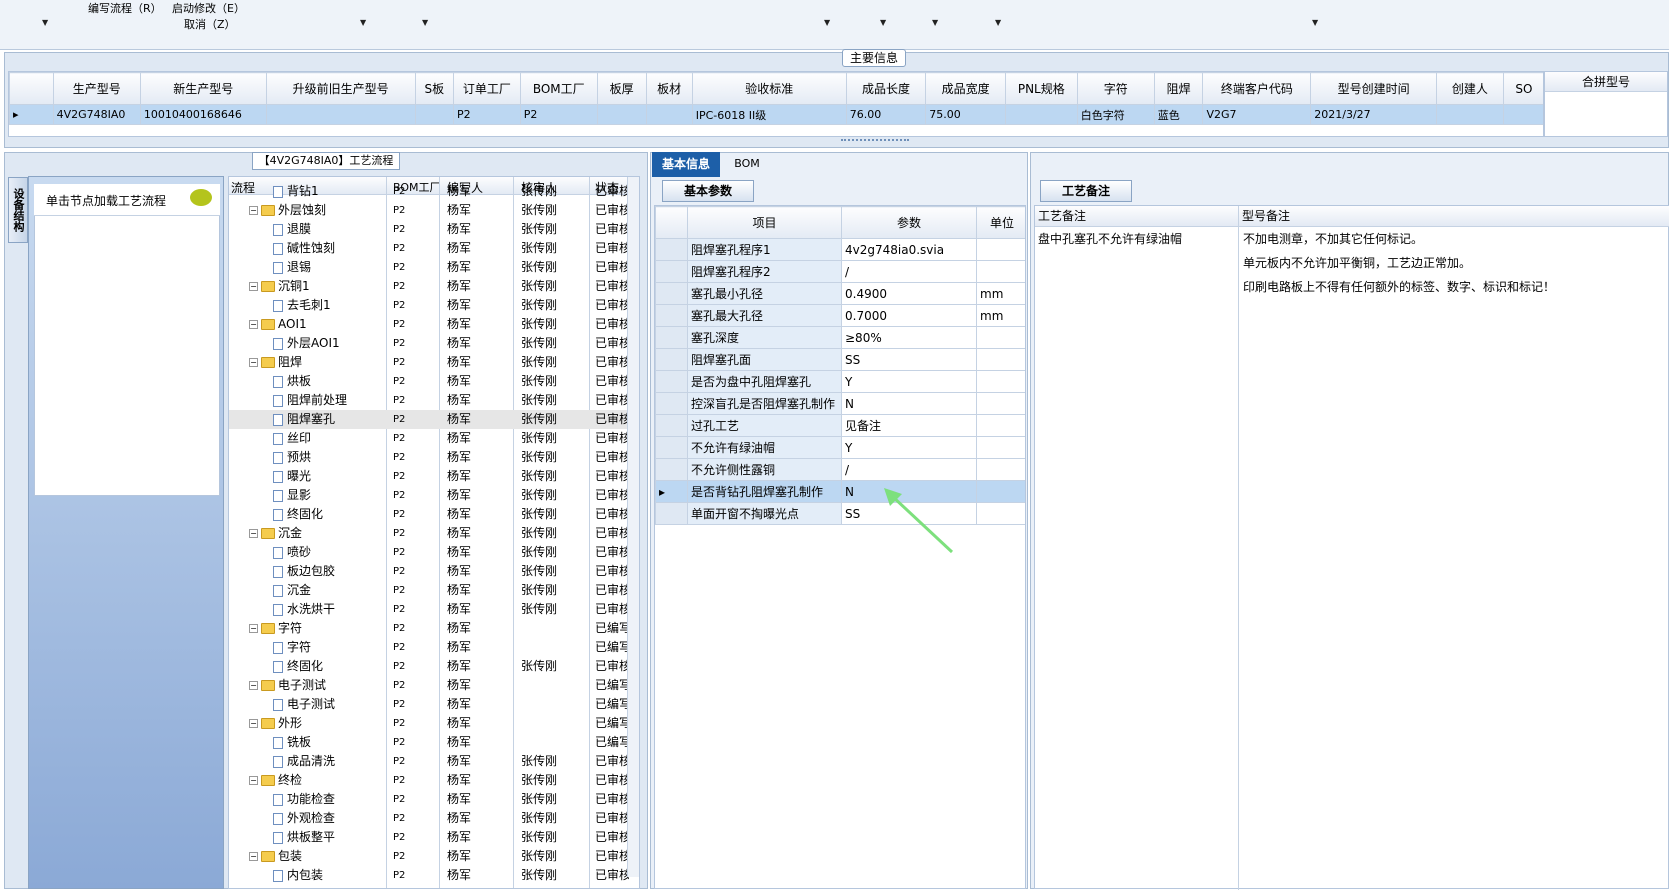  Describe the element at coordinates (203, 88) in the screenshot. I see `main-col-header: 新生产型号` at that location.